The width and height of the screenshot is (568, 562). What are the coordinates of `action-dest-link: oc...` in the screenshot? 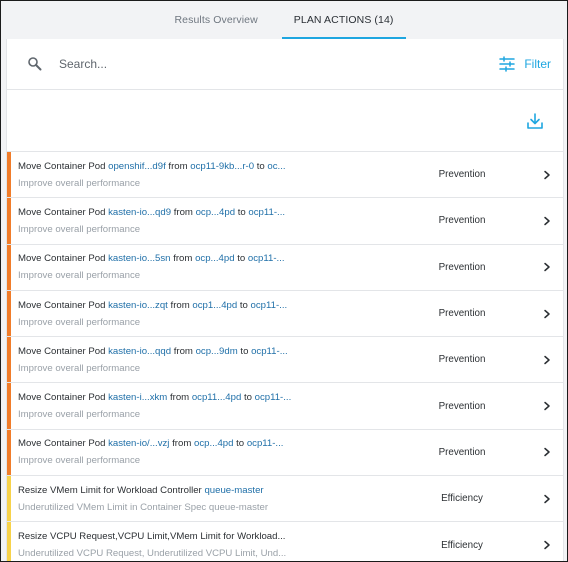 It's located at (276, 166).